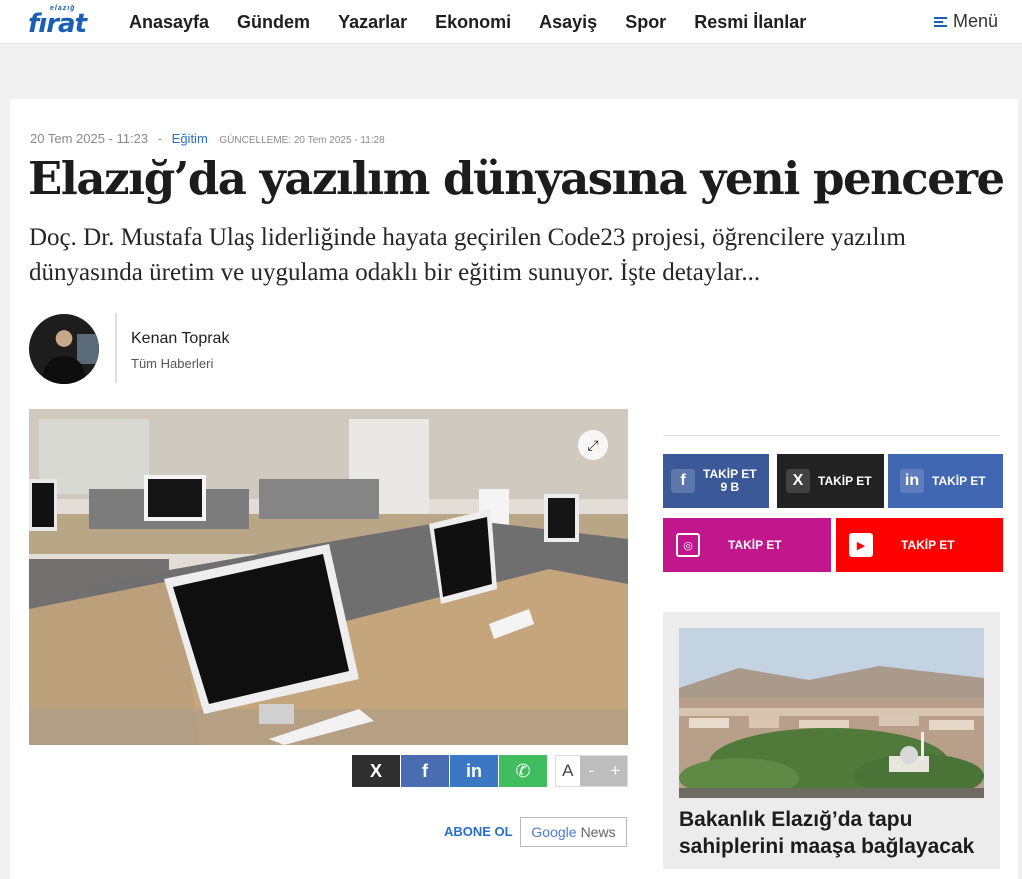  I want to click on follow-youtube-button: ▶ TAKİP ET, so click(919, 545).